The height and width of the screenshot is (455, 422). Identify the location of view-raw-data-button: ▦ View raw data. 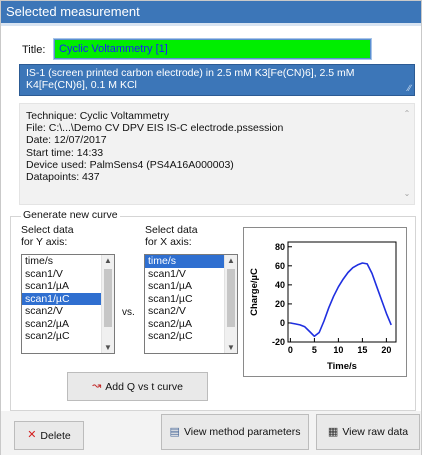
(368, 432).